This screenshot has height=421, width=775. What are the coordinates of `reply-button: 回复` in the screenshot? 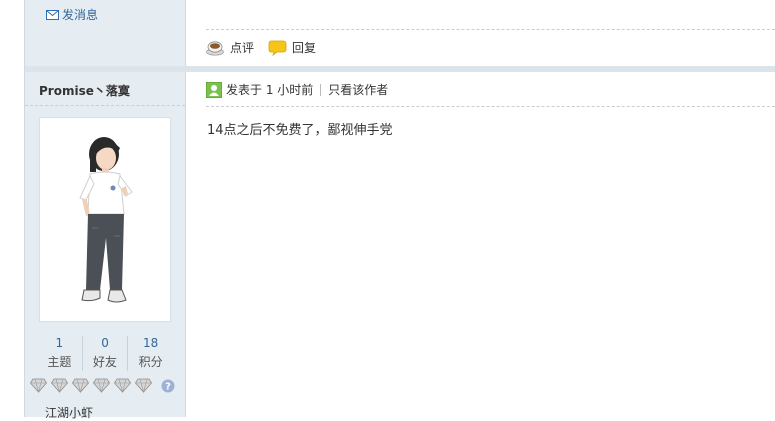 It's located at (292, 47).